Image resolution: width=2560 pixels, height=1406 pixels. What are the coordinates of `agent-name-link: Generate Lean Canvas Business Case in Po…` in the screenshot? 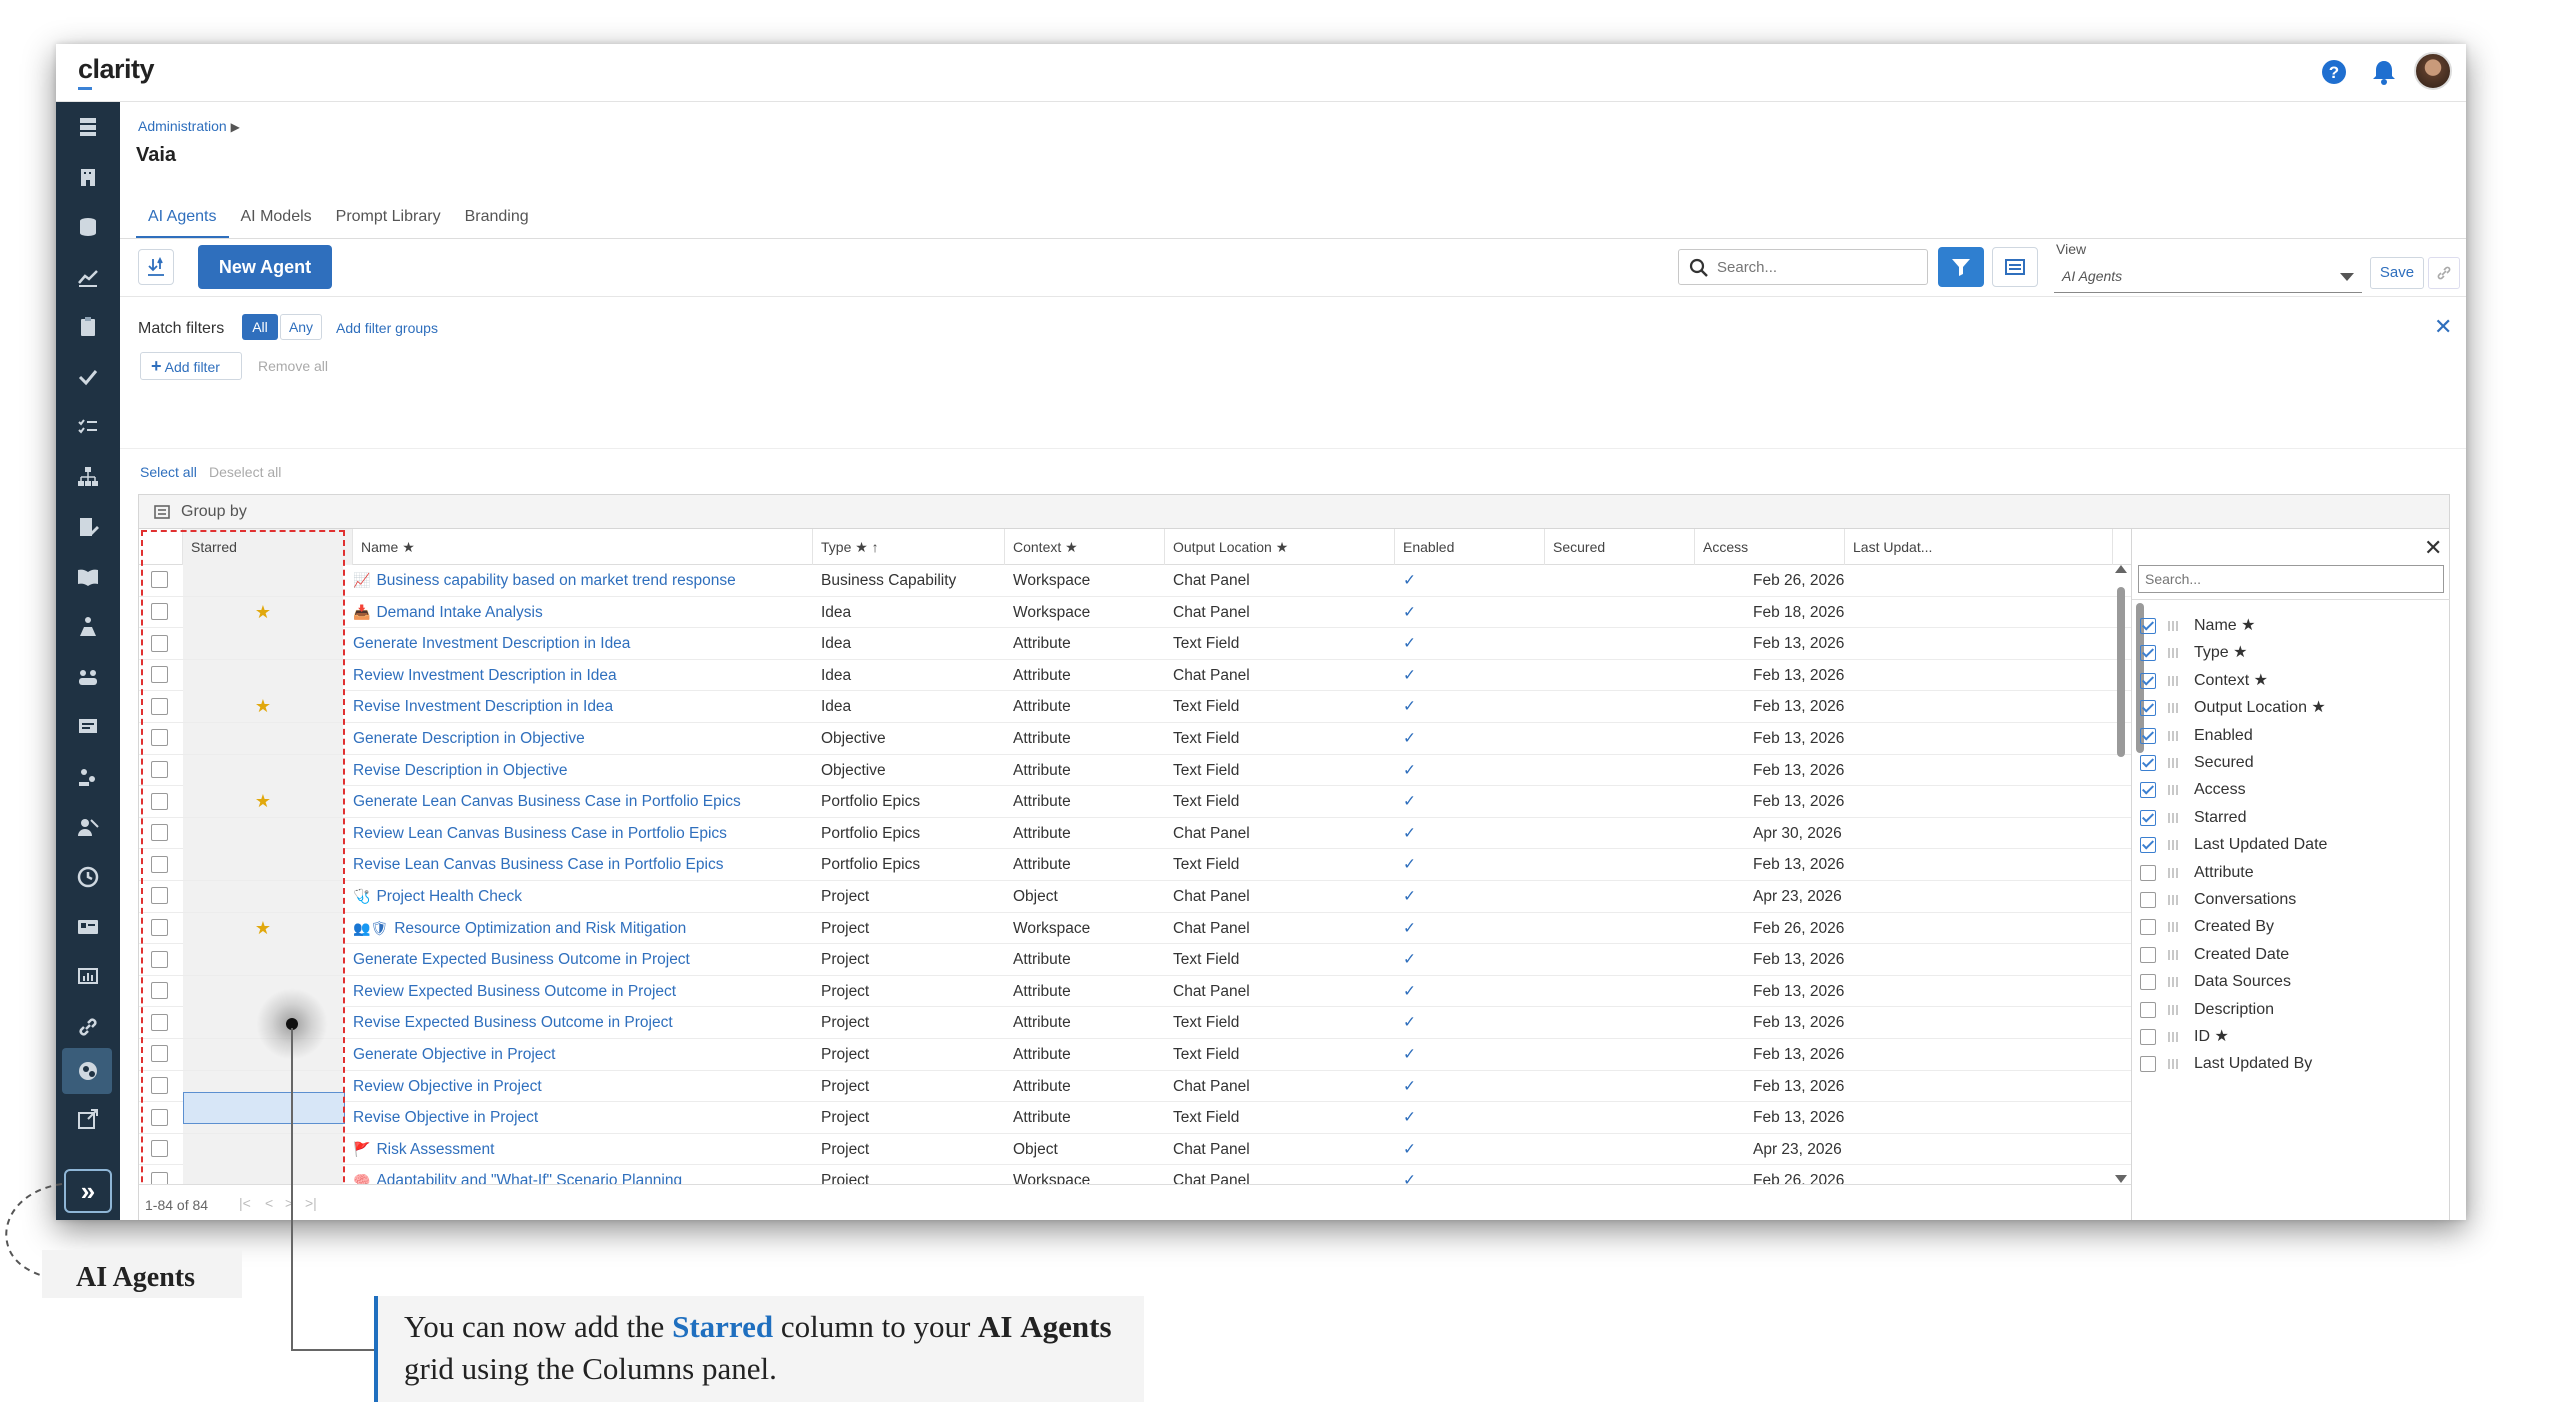 It's located at (583, 801).